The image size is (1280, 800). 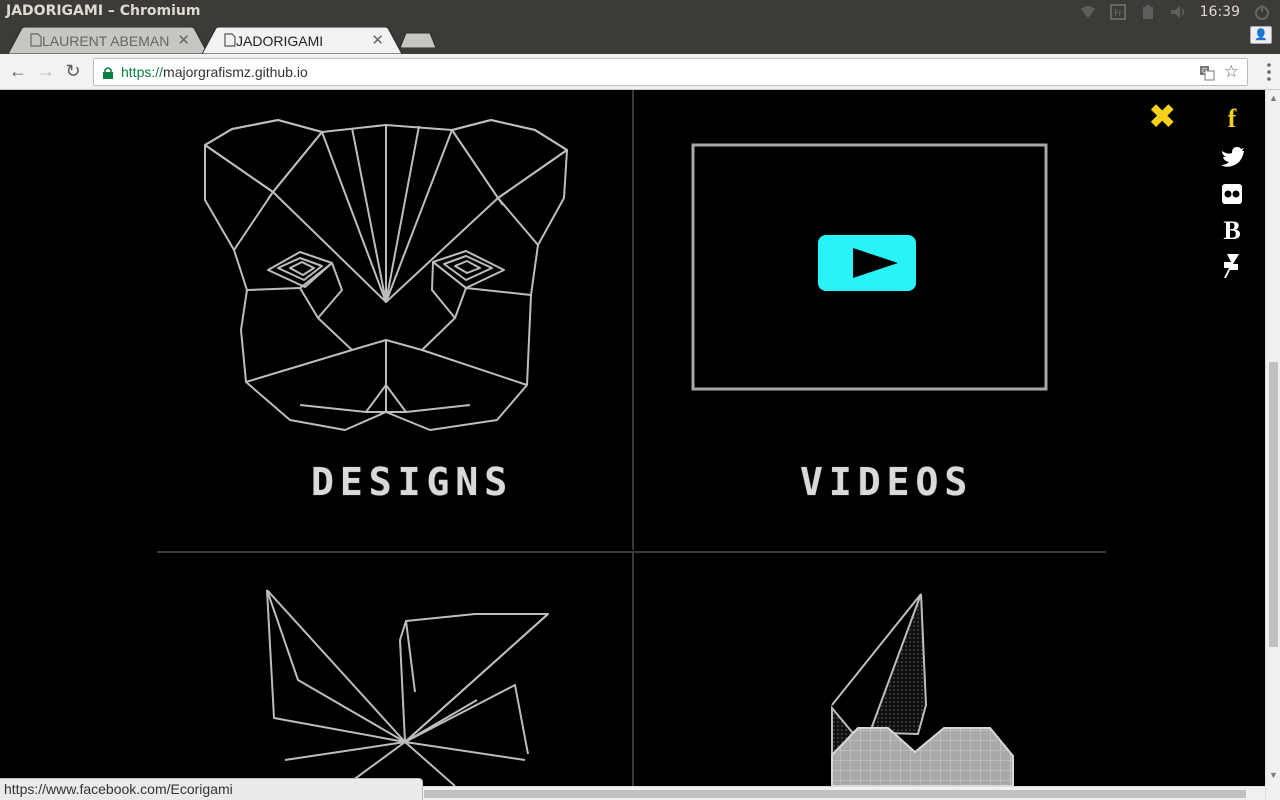 I want to click on translate-icon: G, so click(x=1207, y=73).